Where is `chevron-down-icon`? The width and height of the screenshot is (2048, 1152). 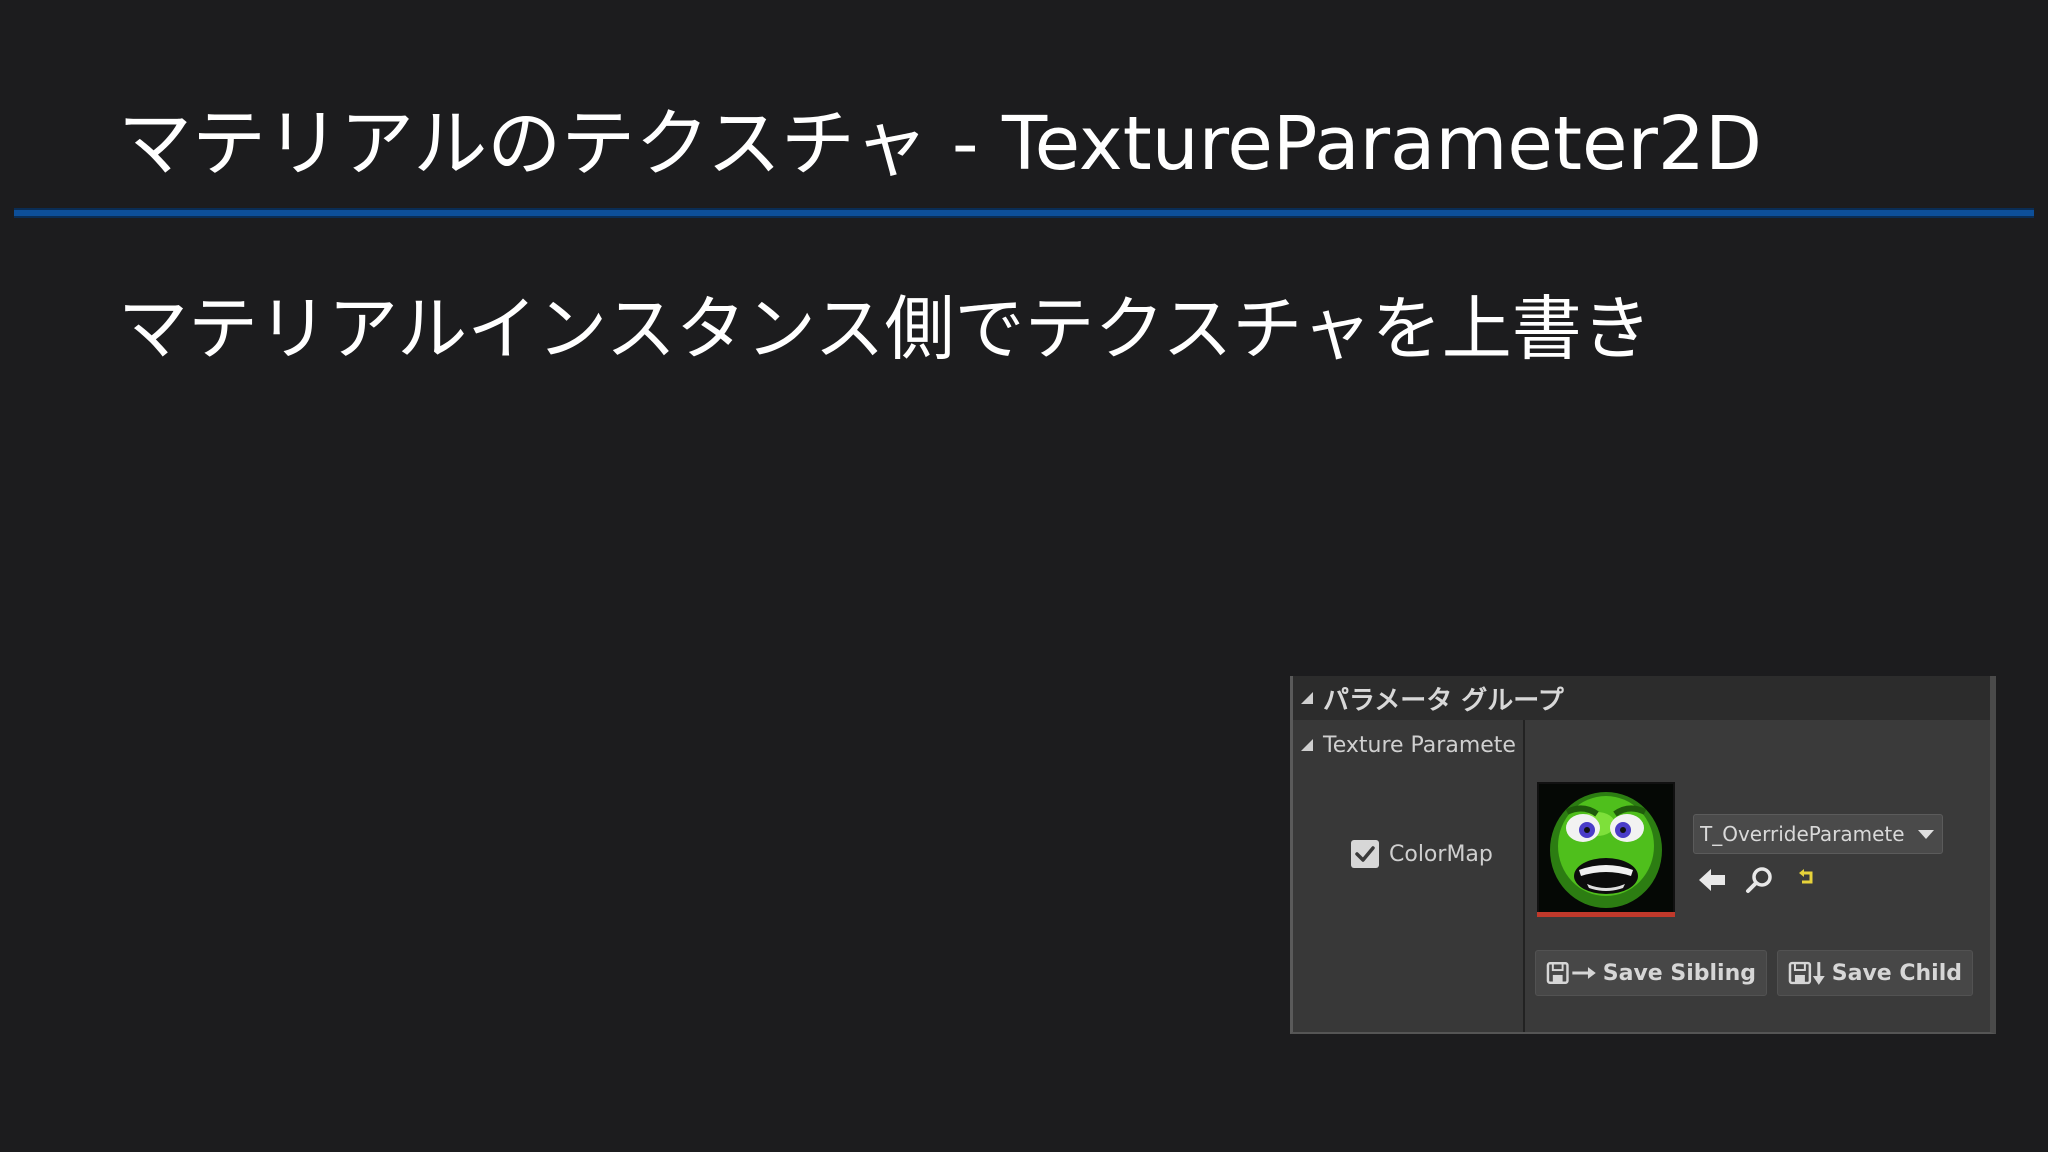
chevron-down-icon is located at coordinates (1926, 834).